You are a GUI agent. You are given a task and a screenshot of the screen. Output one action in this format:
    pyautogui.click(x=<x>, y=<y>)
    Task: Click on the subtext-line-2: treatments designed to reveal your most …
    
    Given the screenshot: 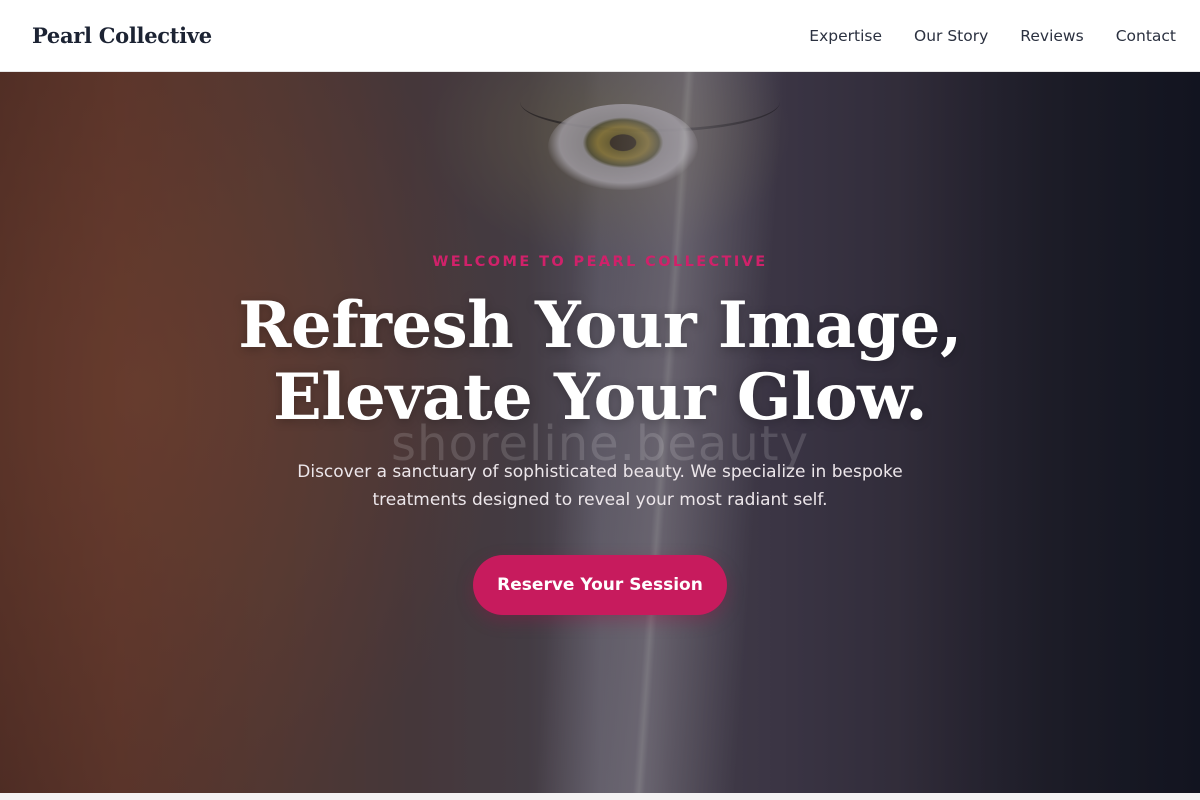 What is the action you would take?
    pyautogui.click(x=600, y=500)
    